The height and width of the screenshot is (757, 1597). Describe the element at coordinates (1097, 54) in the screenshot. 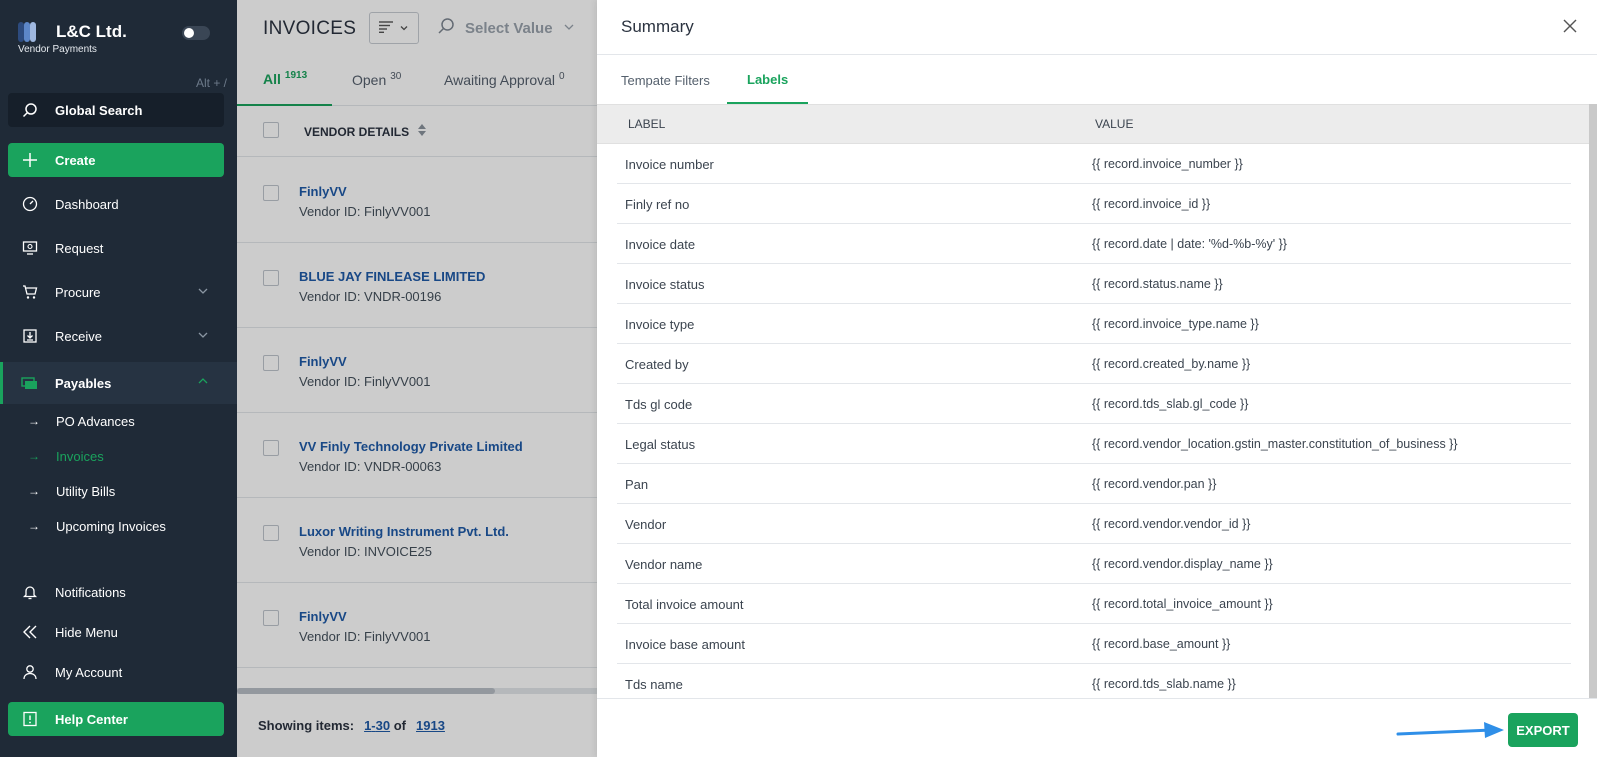

I see `divider` at that location.